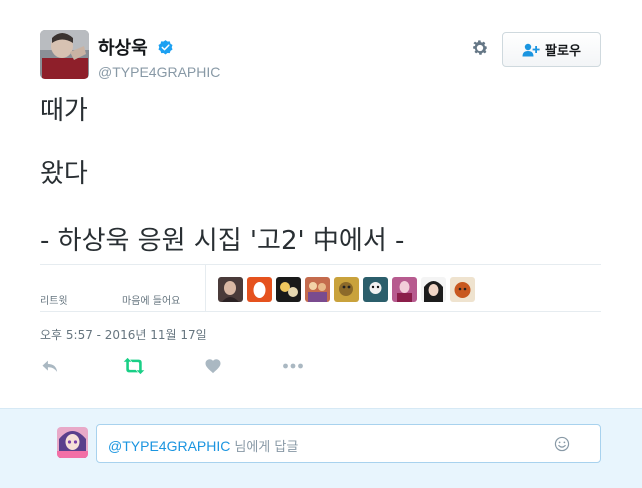 The width and height of the screenshot is (642, 488). What do you see at coordinates (123, 334) in the screenshot?
I see `tweet-timestamp: 오후 5:57 - 2016년 11월 17일` at bounding box center [123, 334].